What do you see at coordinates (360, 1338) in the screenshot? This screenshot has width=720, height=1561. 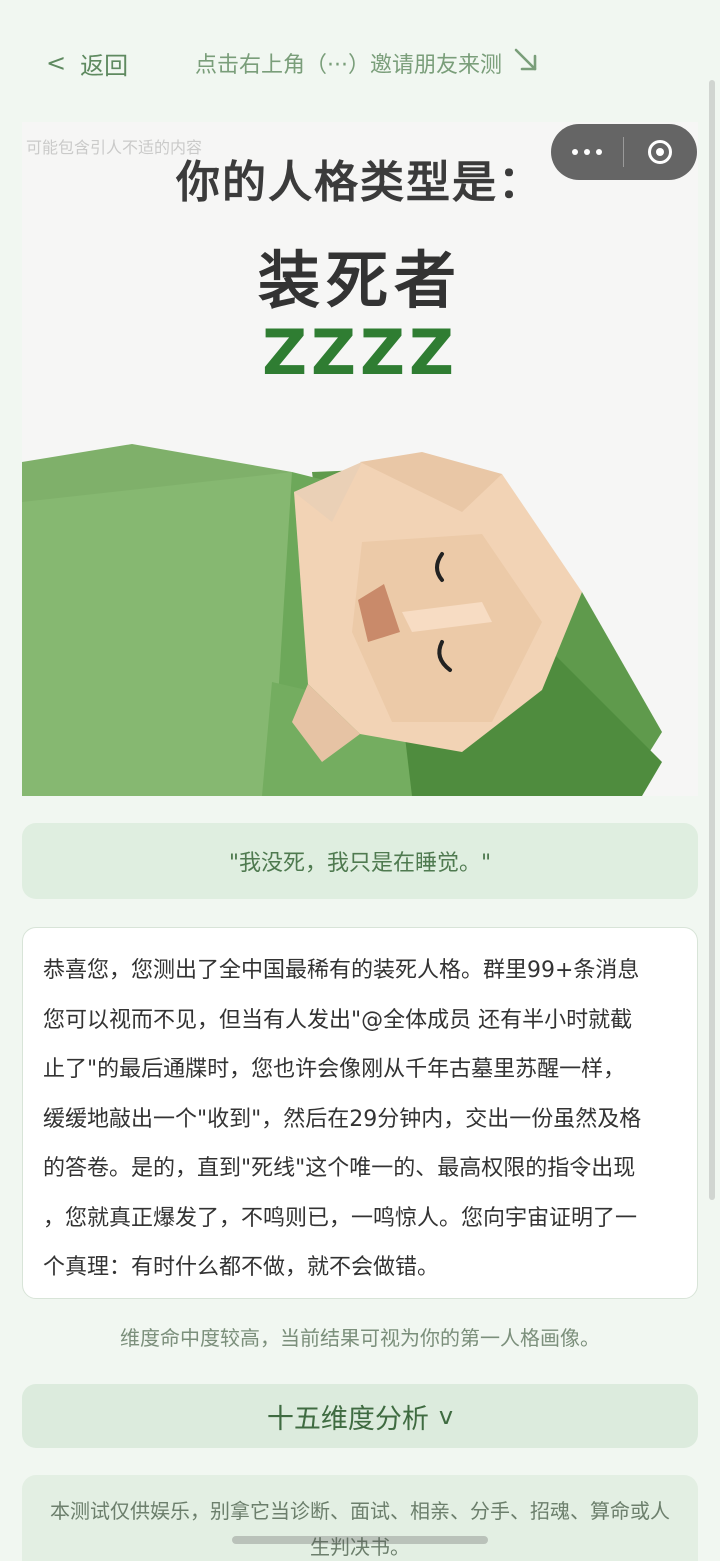 I see `match-note: 维度命中度较高，当前结果可视为你的第一人格画像。` at bounding box center [360, 1338].